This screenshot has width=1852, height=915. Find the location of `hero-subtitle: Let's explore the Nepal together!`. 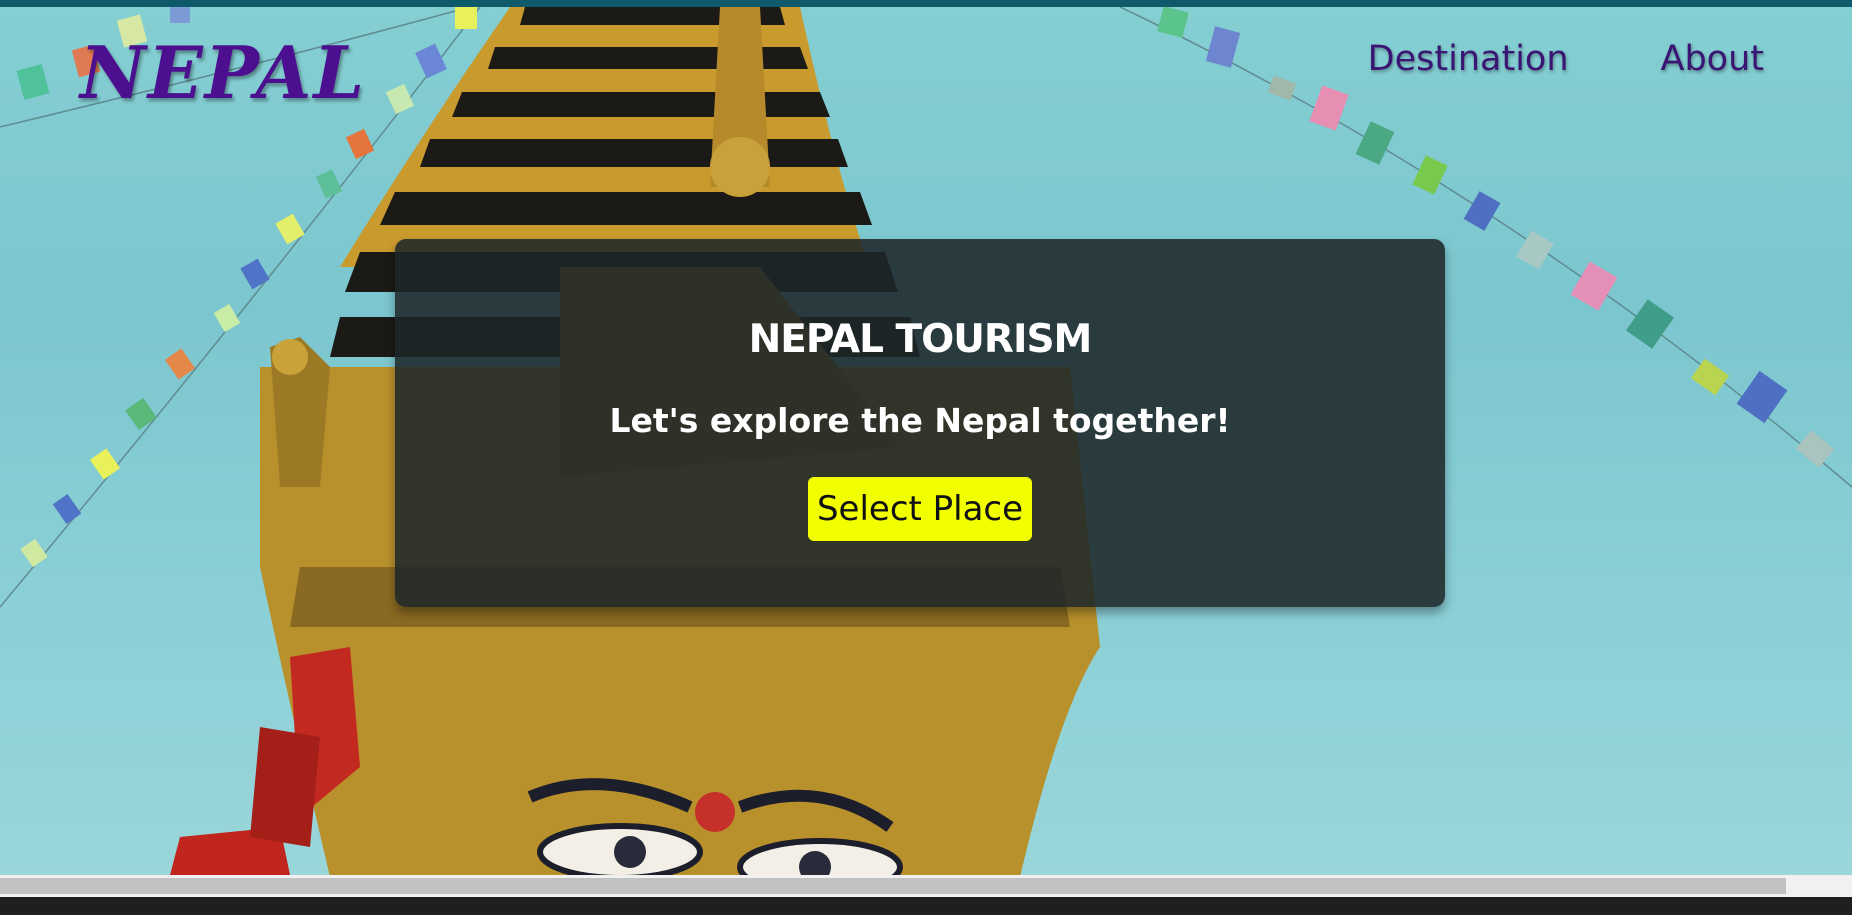

hero-subtitle: Let's explore the Nepal together! is located at coordinates (920, 420).